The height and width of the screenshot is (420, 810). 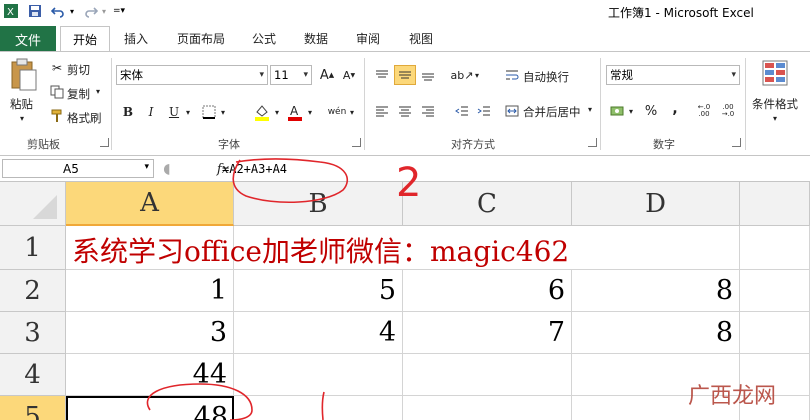 What do you see at coordinates (323, 405) in the screenshot?
I see `vertical-stroke-annotation` at bounding box center [323, 405].